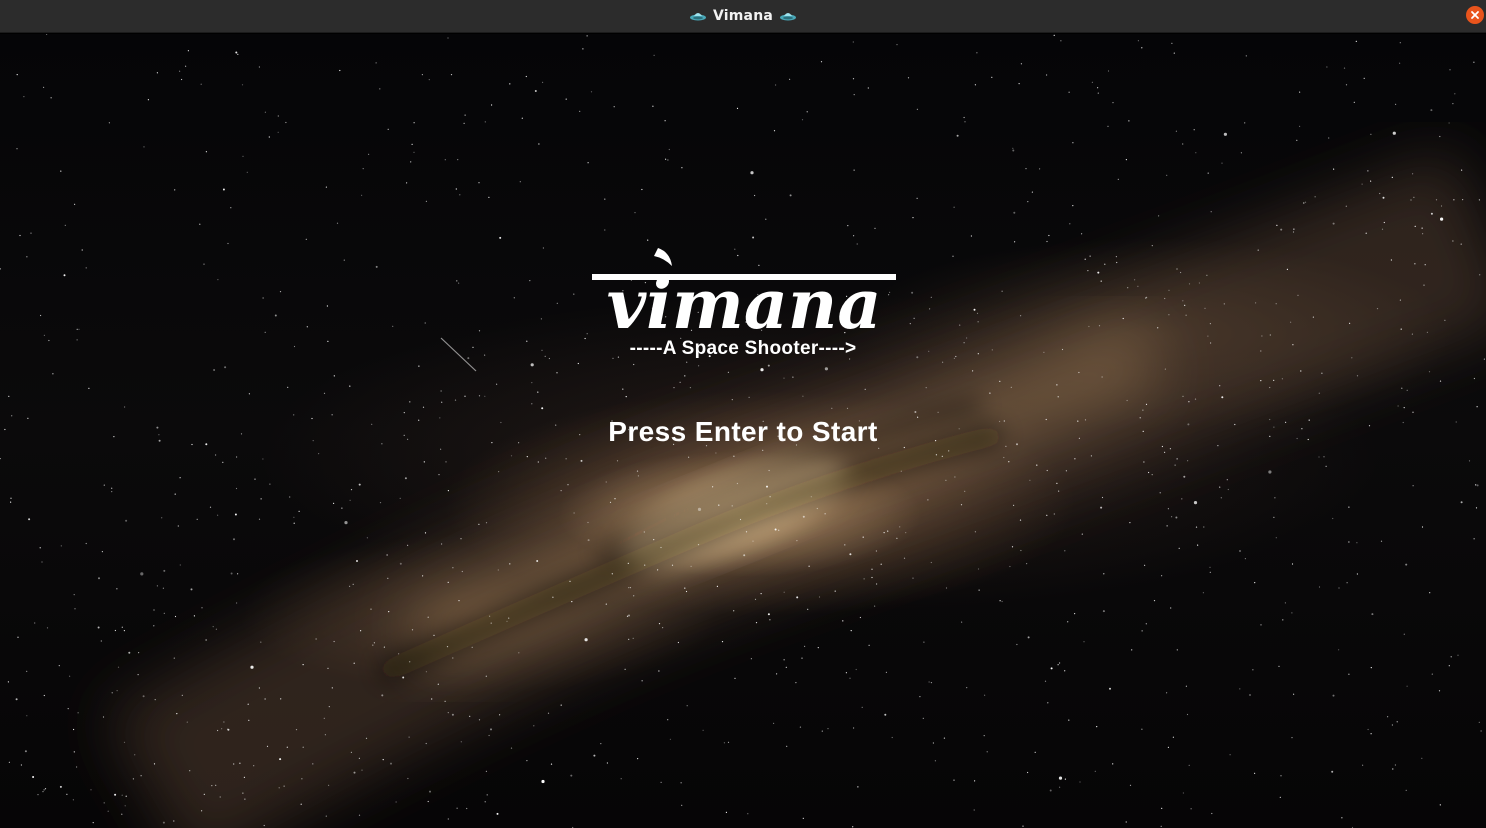  What do you see at coordinates (743, 16) in the screenshot?
I see `title-bar: Vimana` at bounding box center [743, 16].